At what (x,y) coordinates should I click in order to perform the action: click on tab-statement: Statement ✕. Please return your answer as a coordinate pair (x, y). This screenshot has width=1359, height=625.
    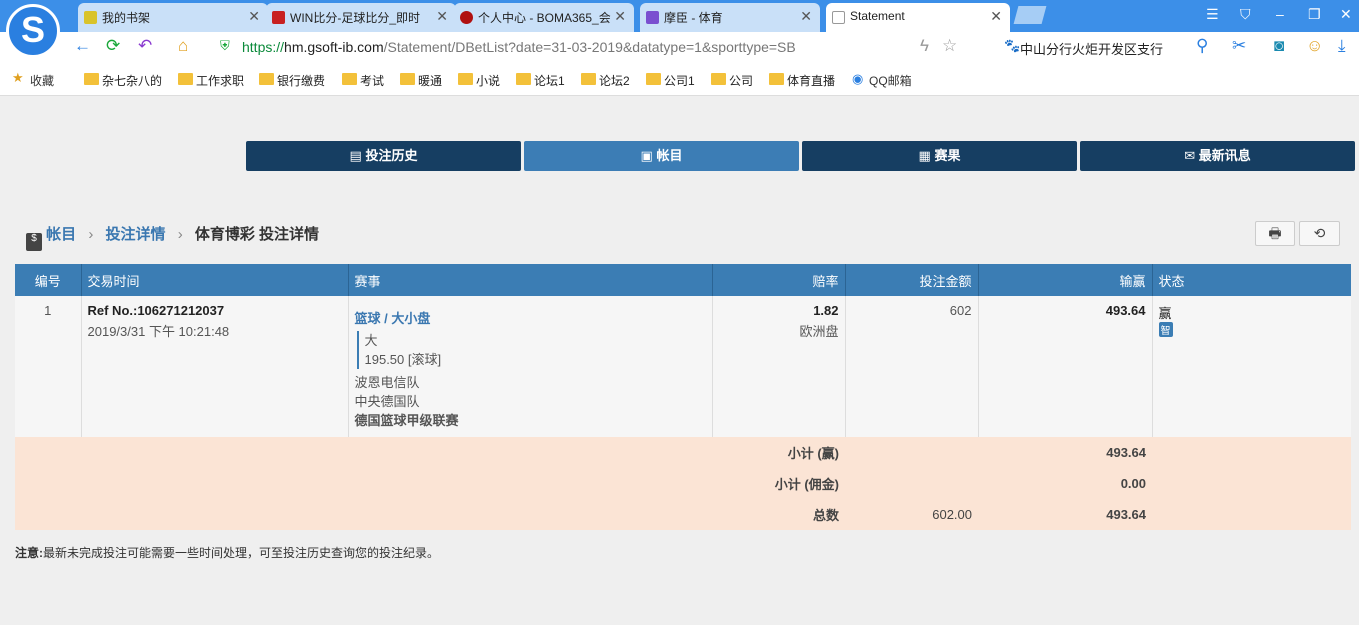
    Looking at the image, I should click on (918, 17).